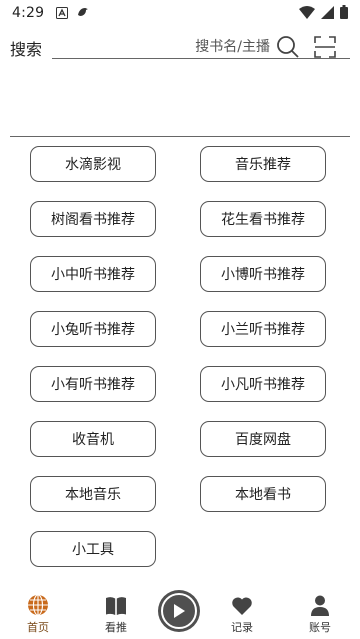 This screenshot has height=639, width=360. Describe the element at coordinates (93, 274) in the screenshot. I see `menu-button-xiaozhong-audio: 小中听书推荐` at that location.